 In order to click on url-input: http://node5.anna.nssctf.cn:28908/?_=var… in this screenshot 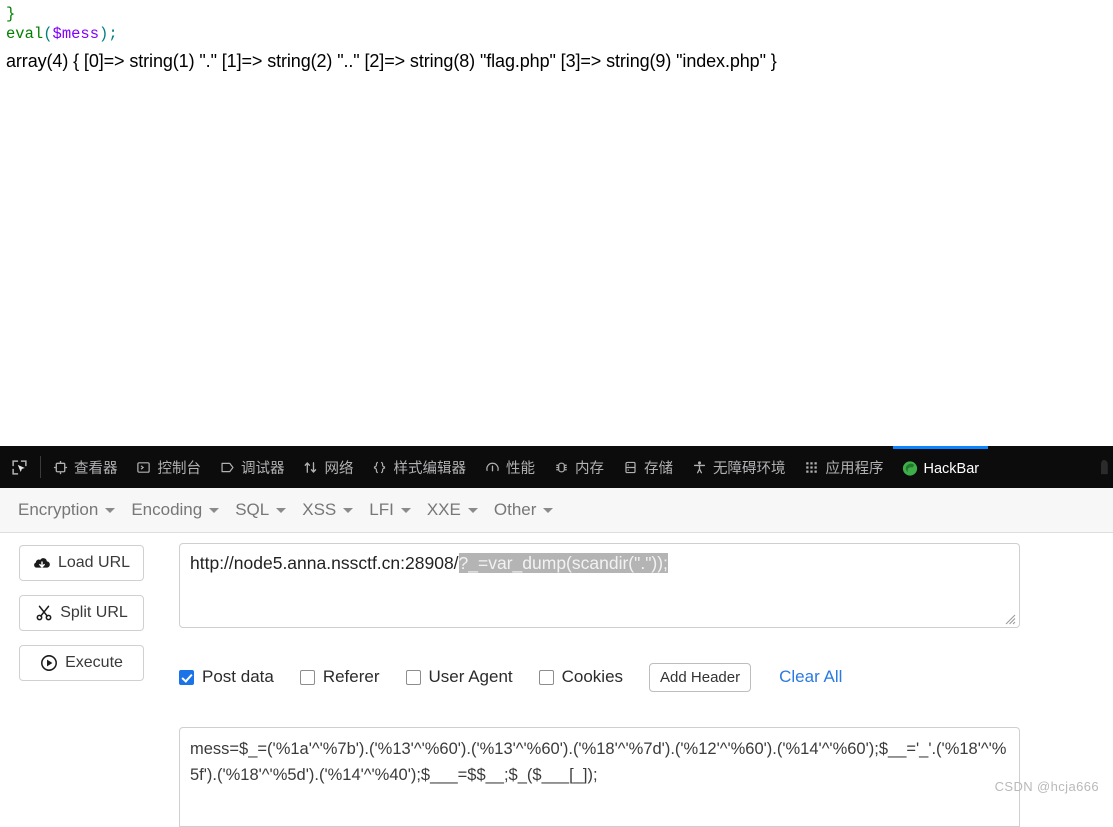, I will do `click(599, 585)`.